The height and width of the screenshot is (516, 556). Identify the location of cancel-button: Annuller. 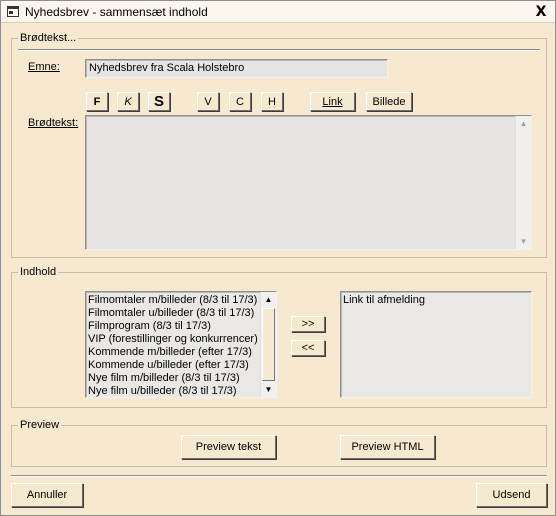
(47, 495).